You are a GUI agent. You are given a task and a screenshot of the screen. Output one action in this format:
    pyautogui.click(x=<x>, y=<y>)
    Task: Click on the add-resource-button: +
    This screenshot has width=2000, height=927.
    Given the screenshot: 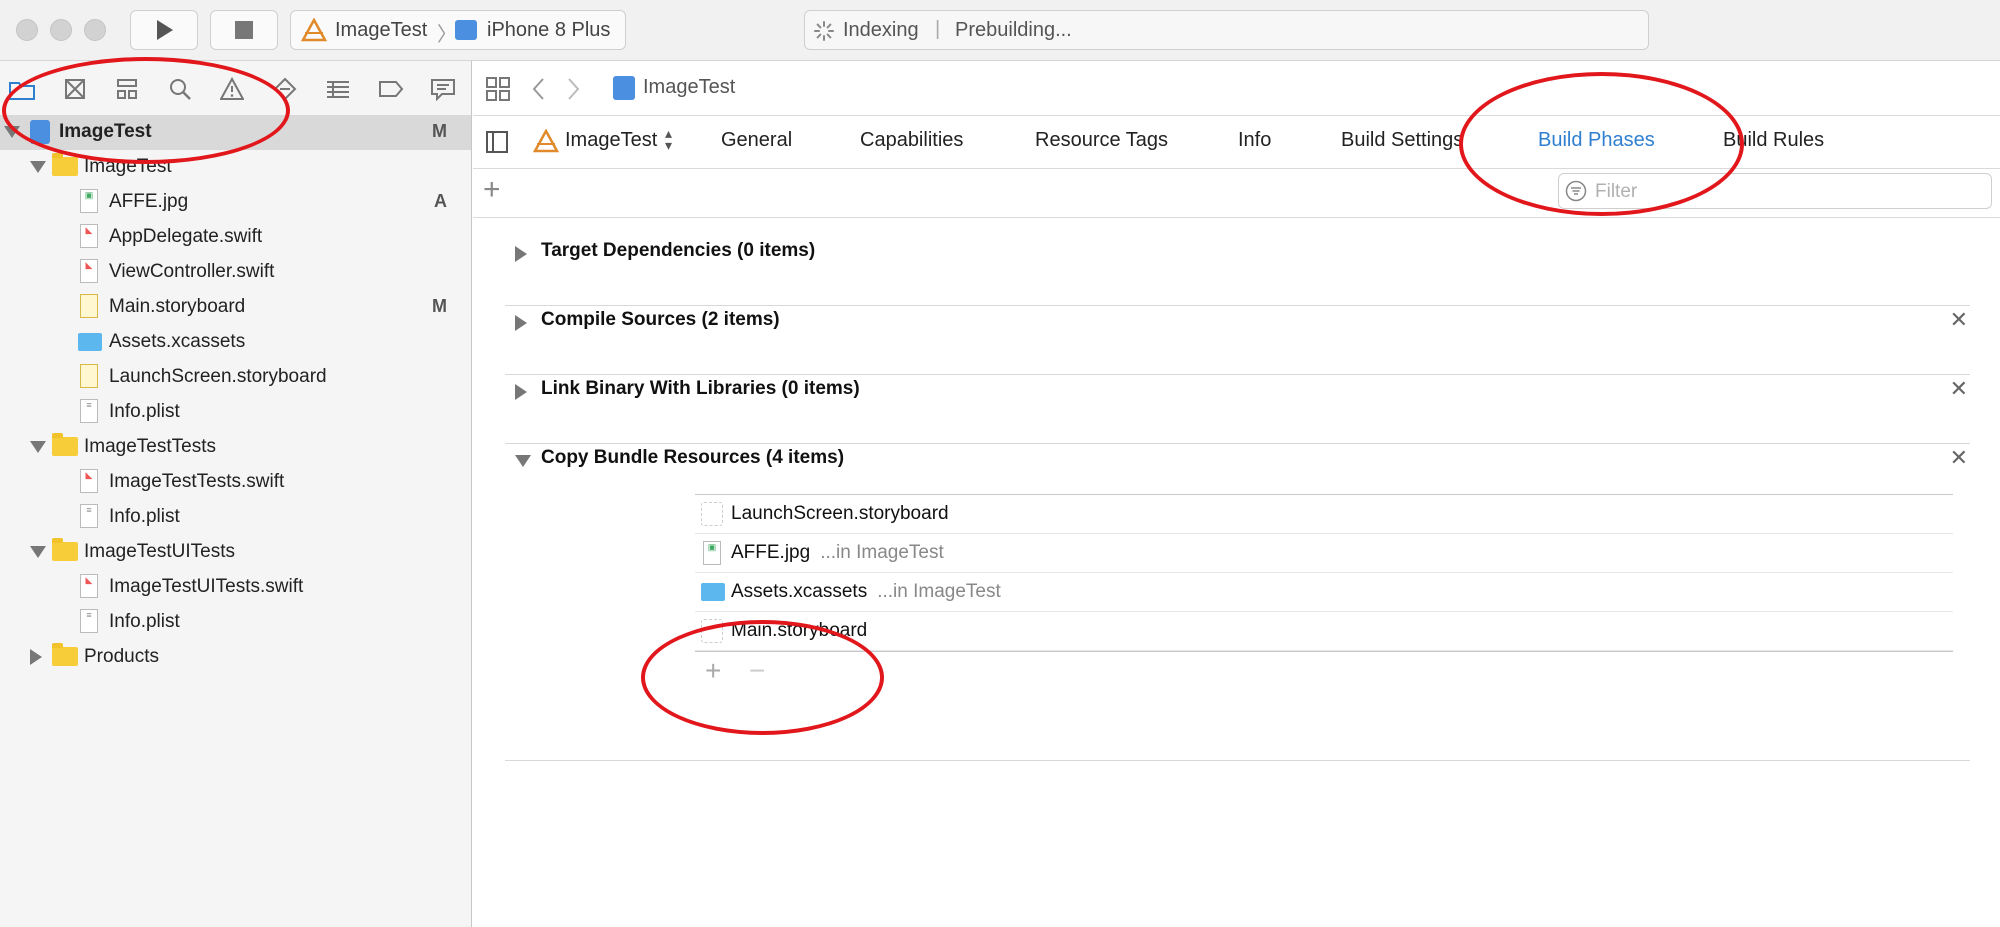 What is the action you would take?
    pyautogui.click(x=713, y=671)
    